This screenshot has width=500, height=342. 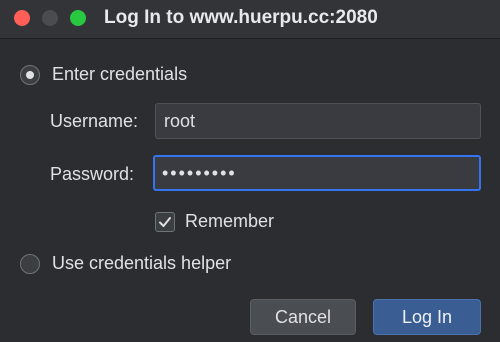 What do you see at coordinates (230, 221) in the screenshot?
I see `remember-label: Remember` at bounding box center [230, 221].